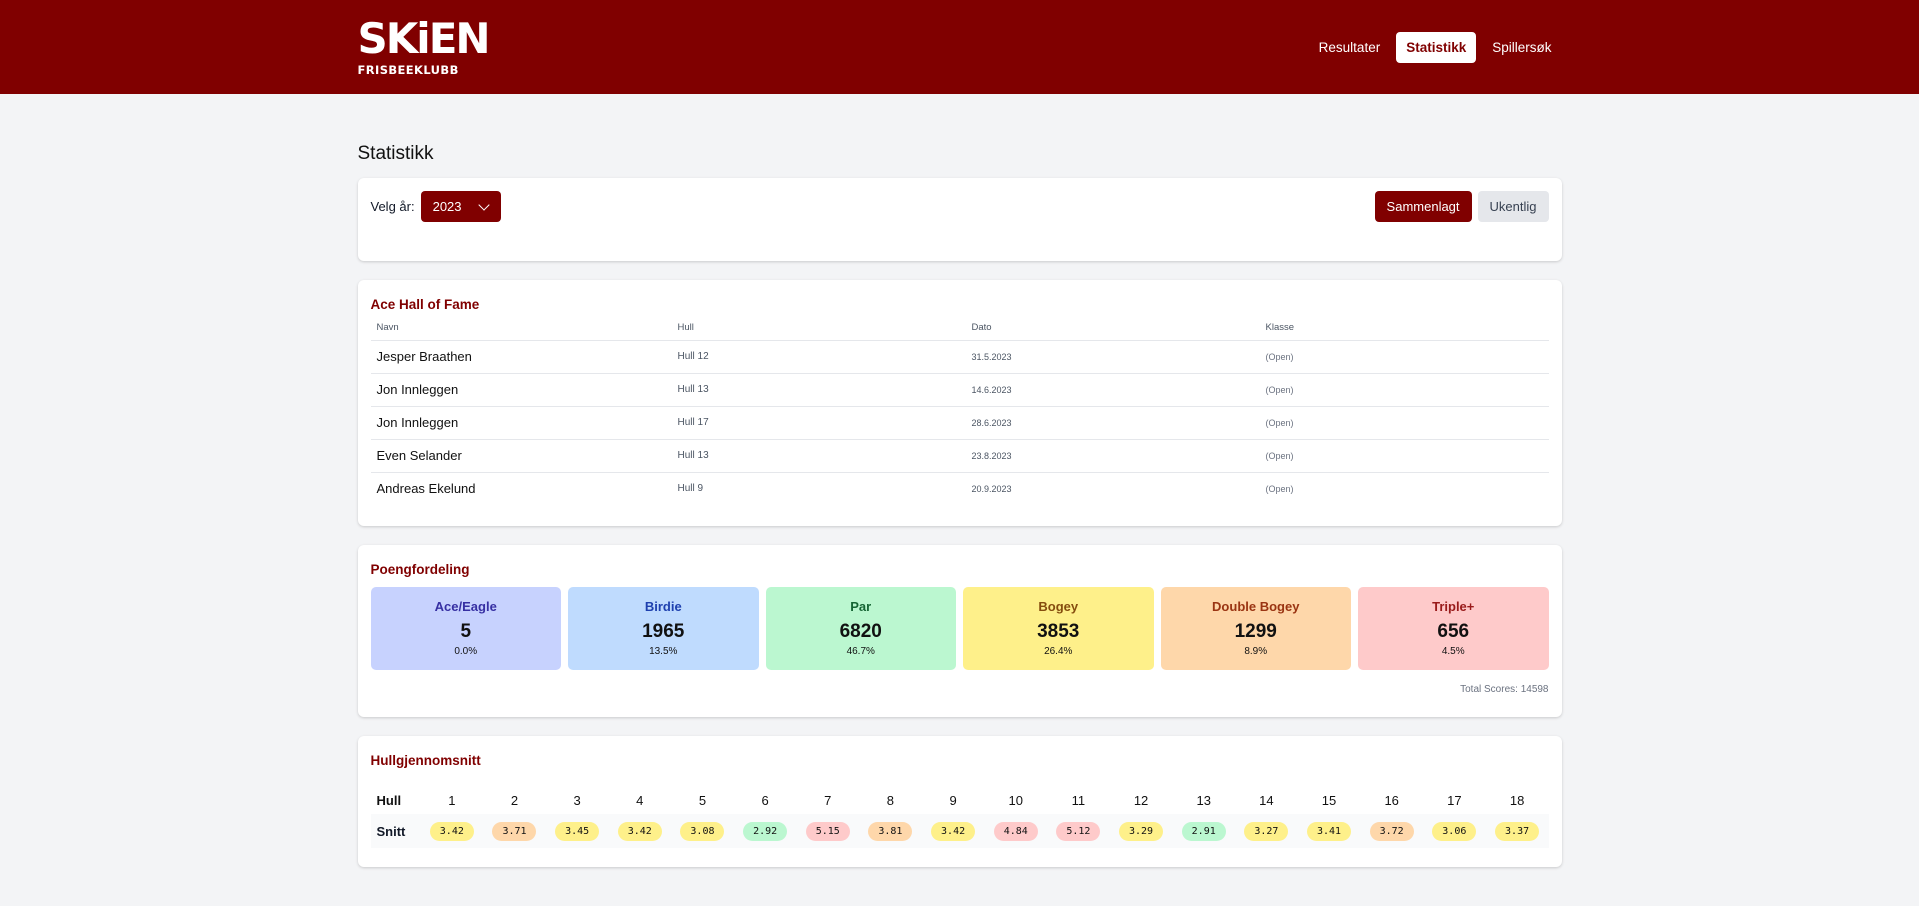 The height and width of the screenshot is (906, 1919). I want to click on logo-subtitle: FRISBEEKLUBB, so click(408, 70).